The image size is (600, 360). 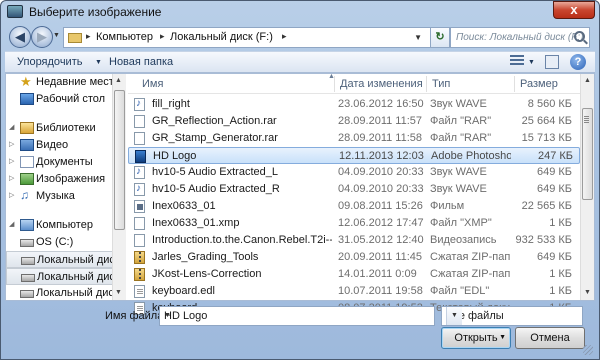 I want to click on sidebar-item-documents: ▷ Документы, so click(x=61, y=162).